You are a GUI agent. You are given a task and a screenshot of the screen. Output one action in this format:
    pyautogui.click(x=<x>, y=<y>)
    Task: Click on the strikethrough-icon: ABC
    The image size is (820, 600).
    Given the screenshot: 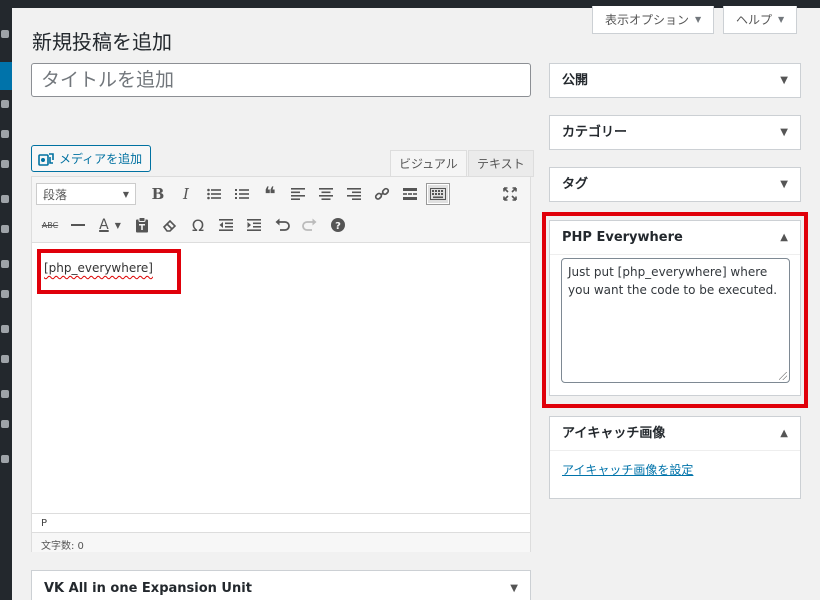 What is the action you would take?
    pyautogui.click(x=50, y=225)
    